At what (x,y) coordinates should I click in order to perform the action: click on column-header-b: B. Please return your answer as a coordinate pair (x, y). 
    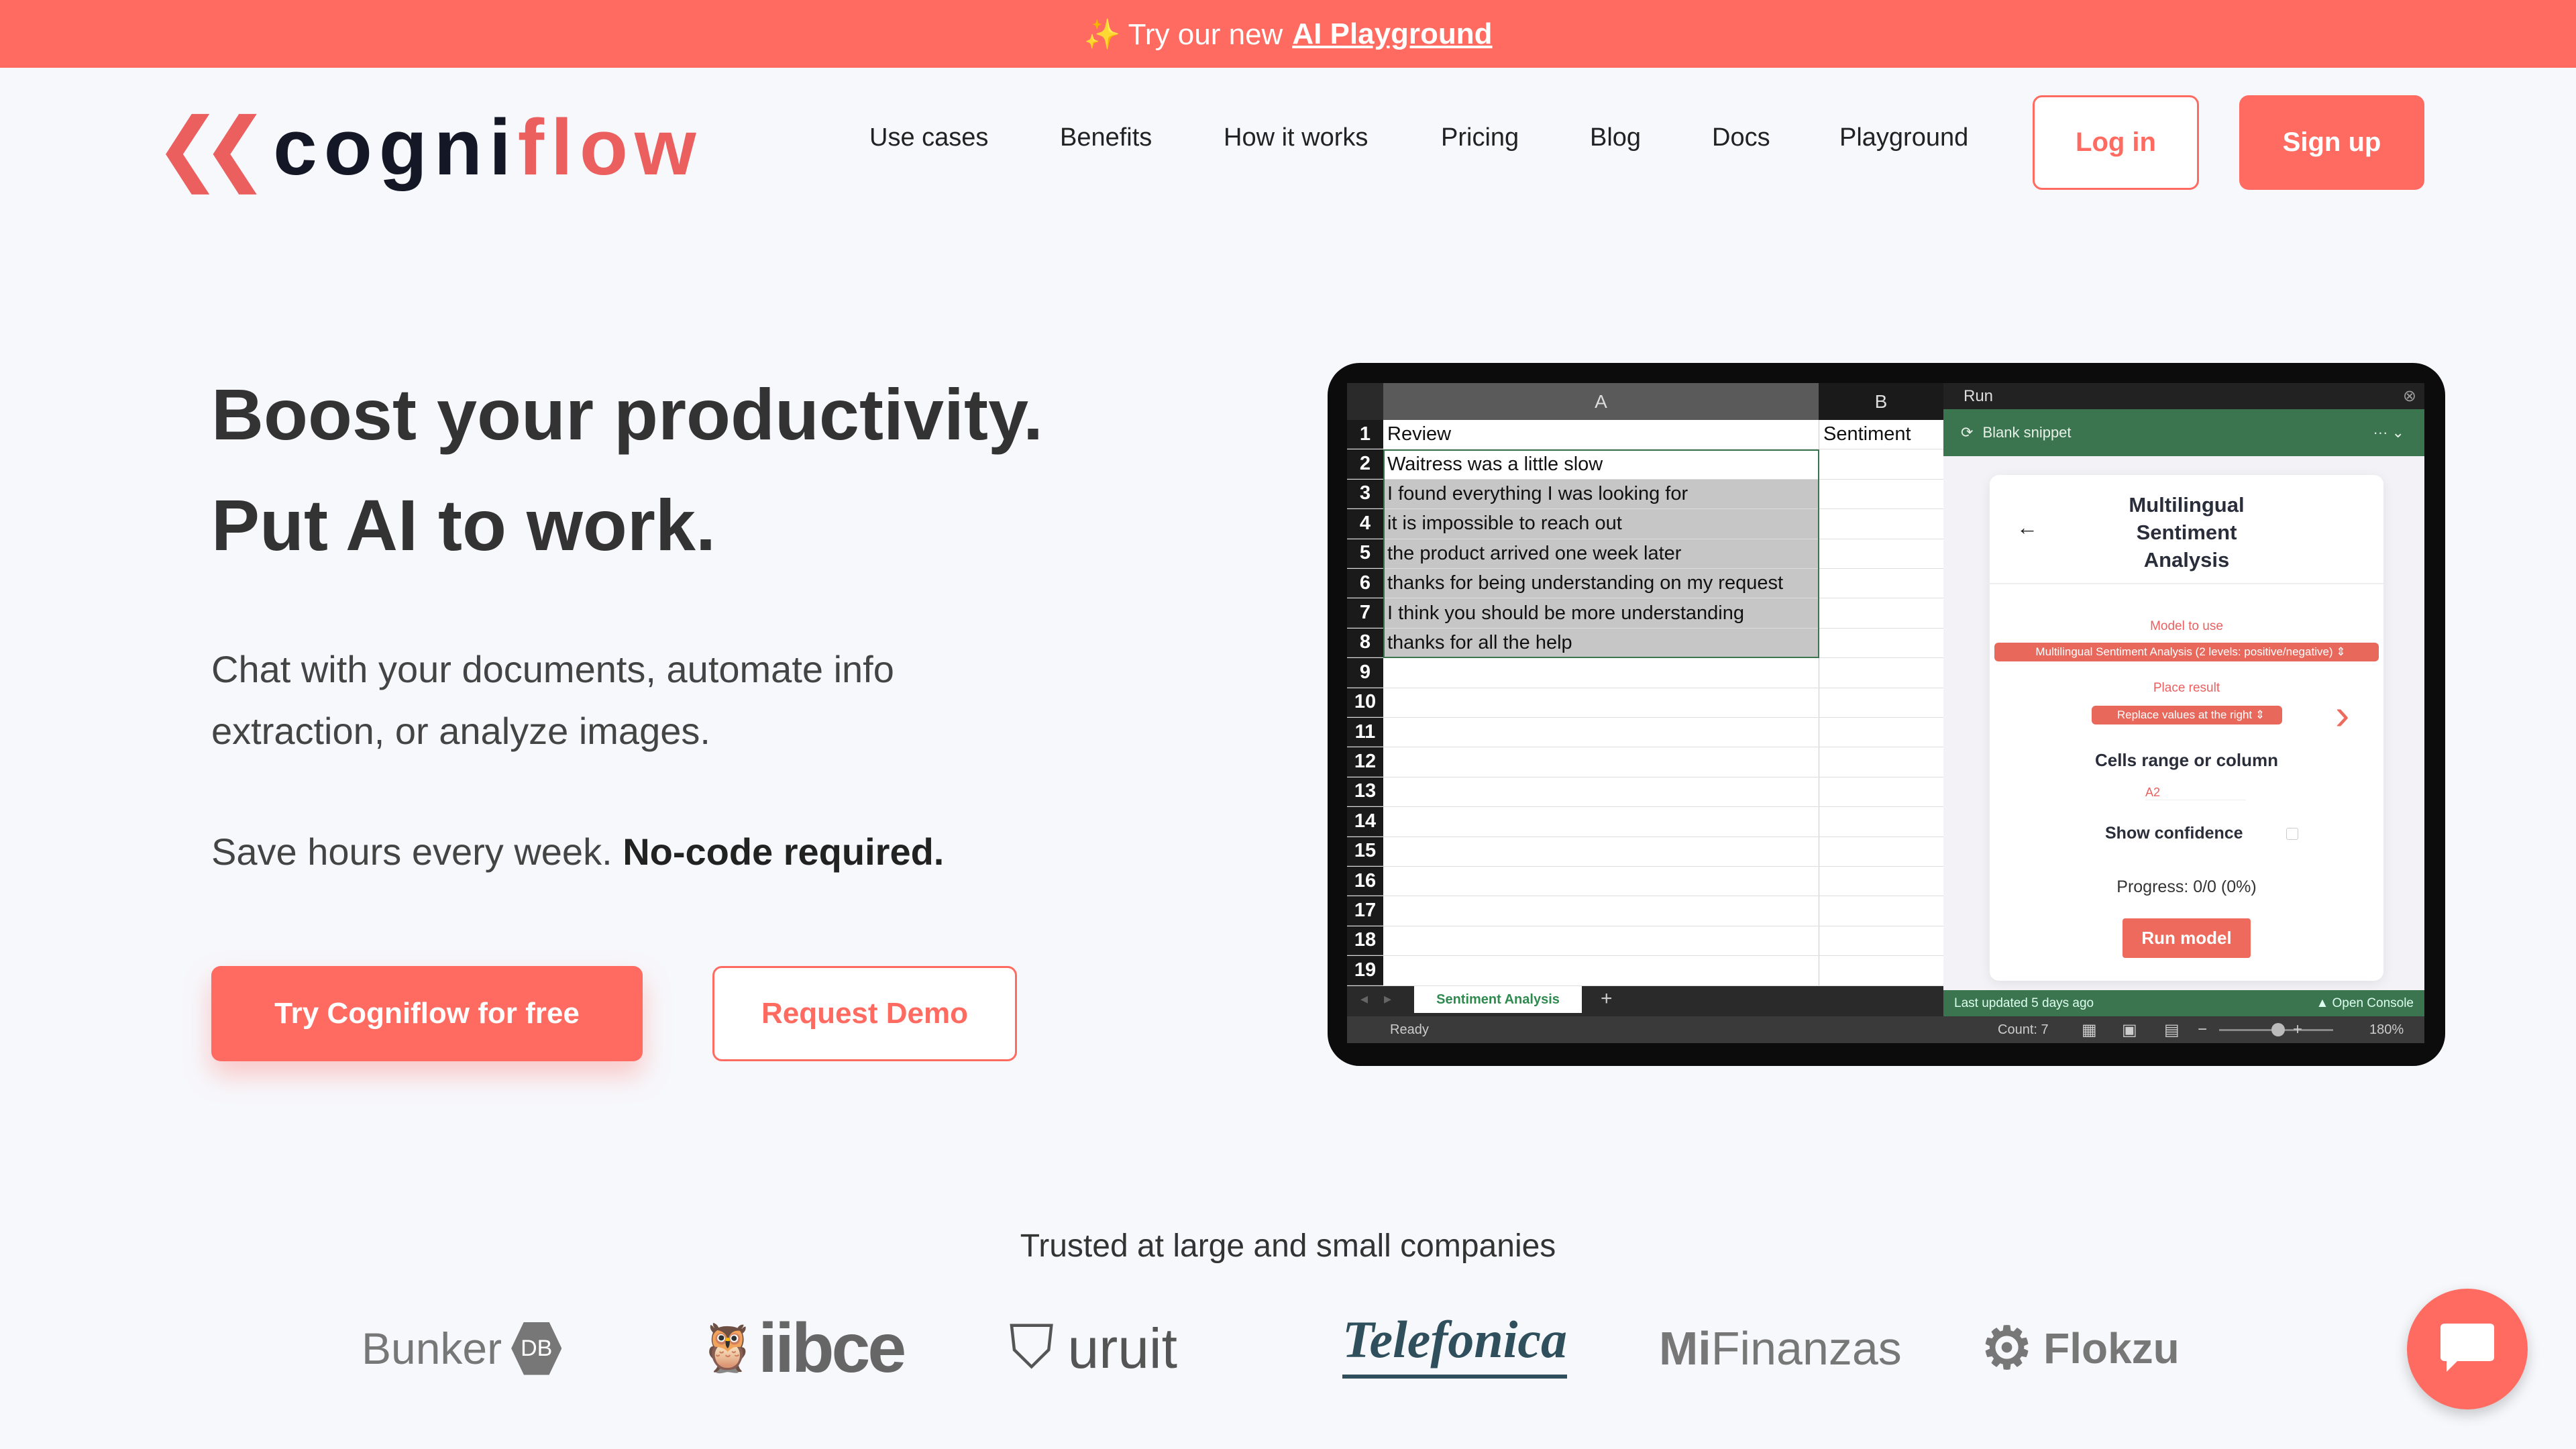
    Looking at the image, I should click on (1881, 401).